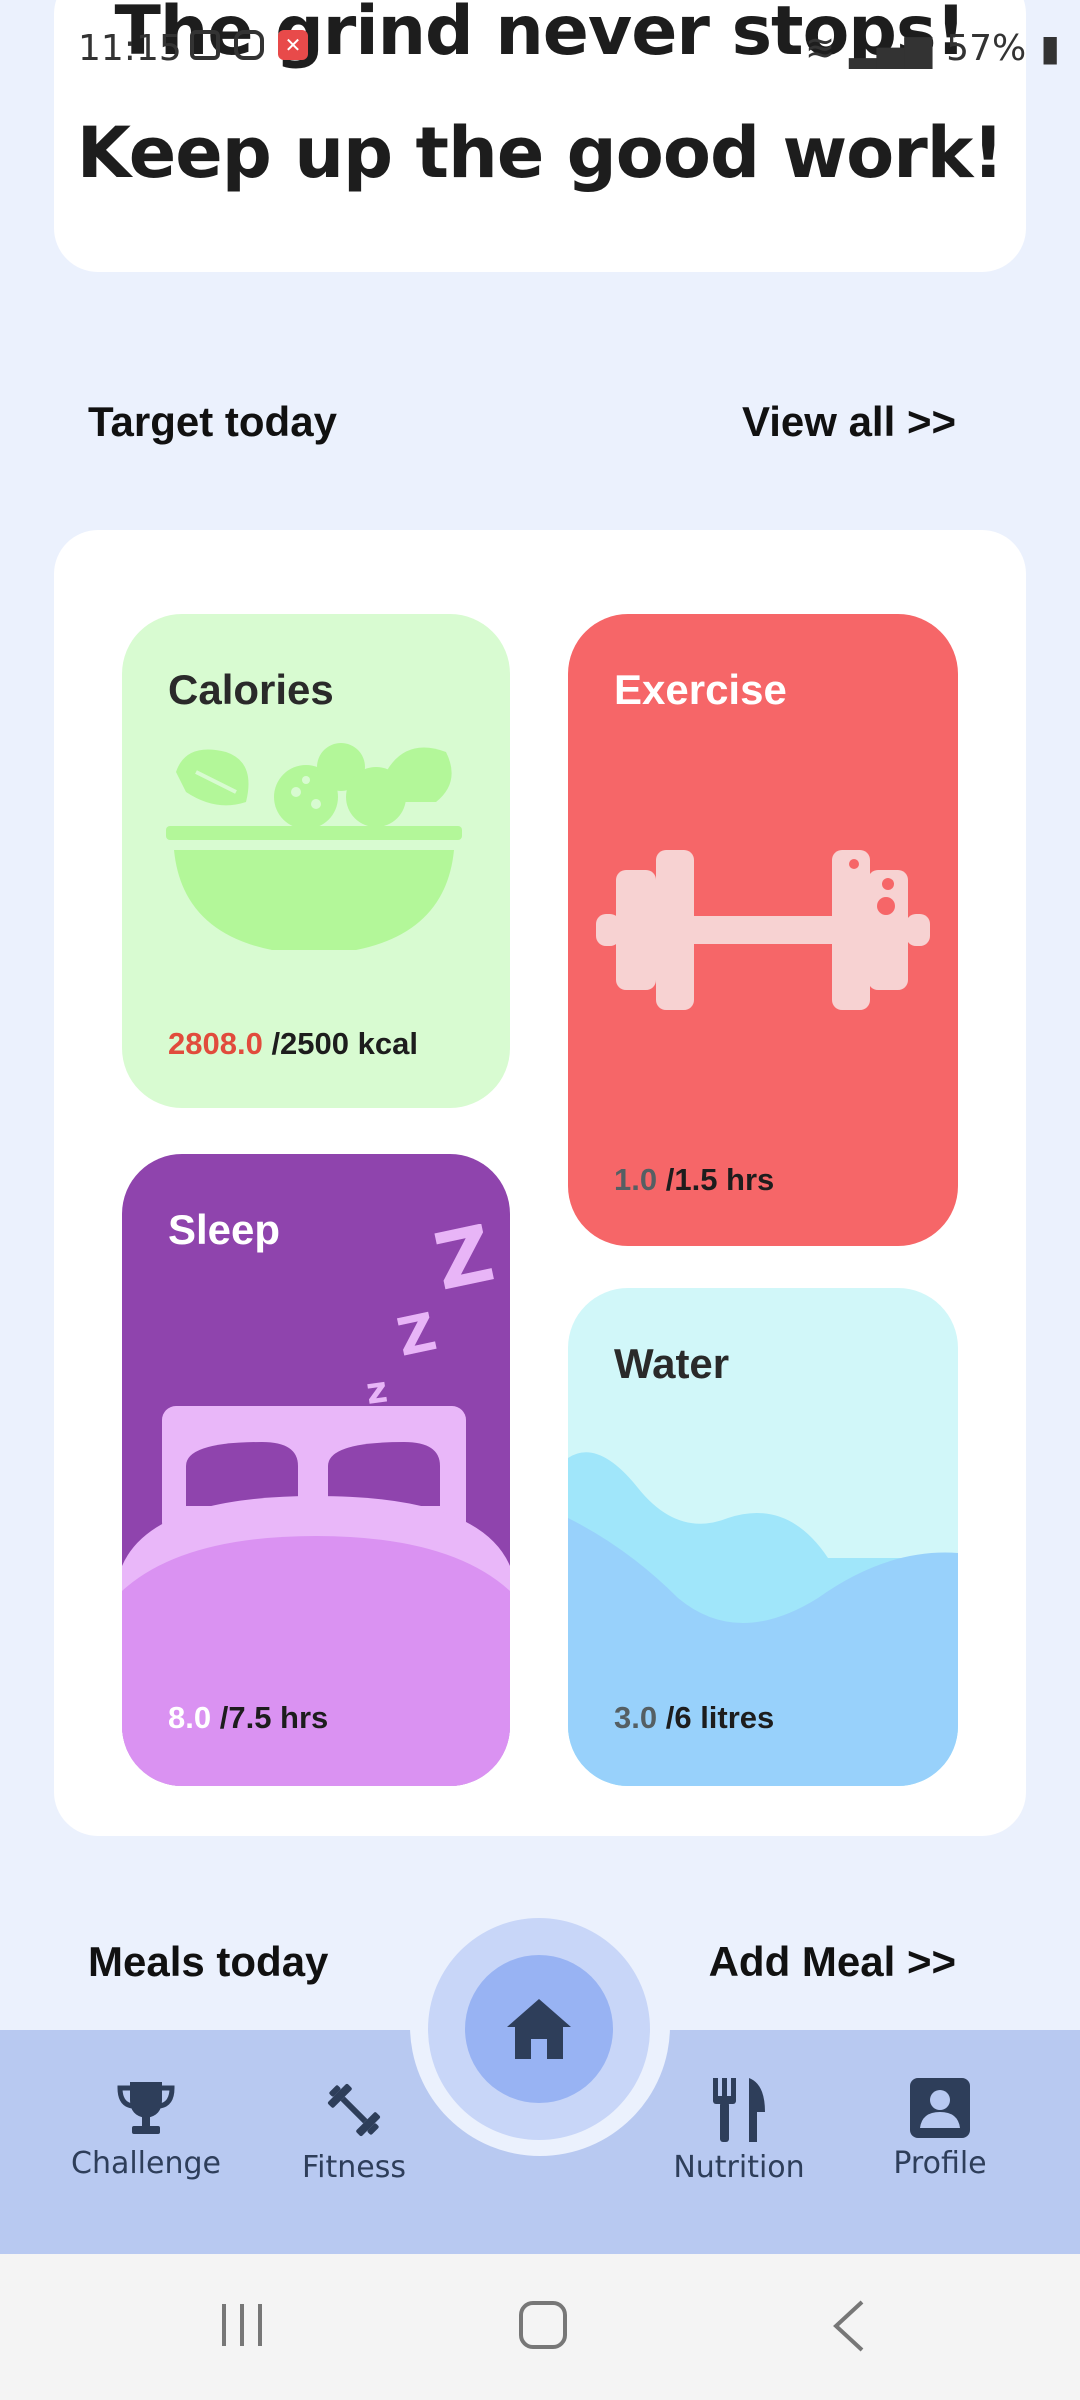 The image size is (1080, 2400). Describe the element at coordinates (739, 2110) in the screenshot. I see `fork-knife-icon` at that location.